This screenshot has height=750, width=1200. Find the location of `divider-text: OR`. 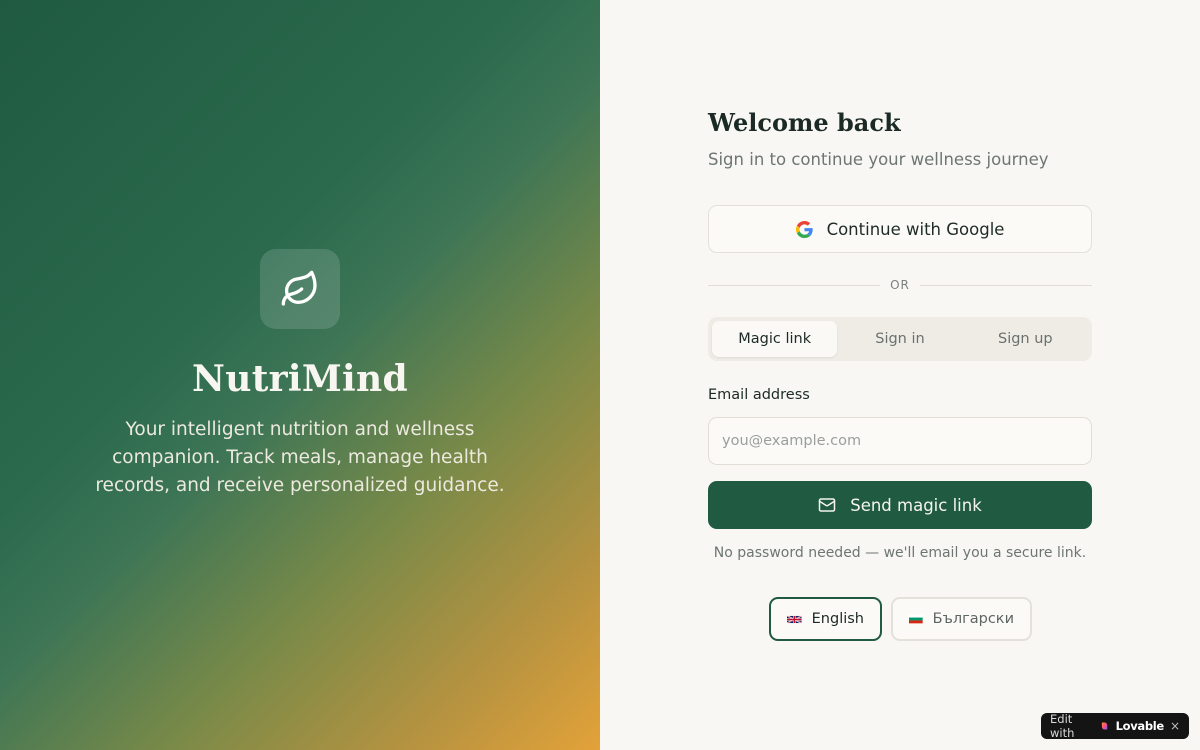

divider-text: OR is located at coordinates (900, 285).